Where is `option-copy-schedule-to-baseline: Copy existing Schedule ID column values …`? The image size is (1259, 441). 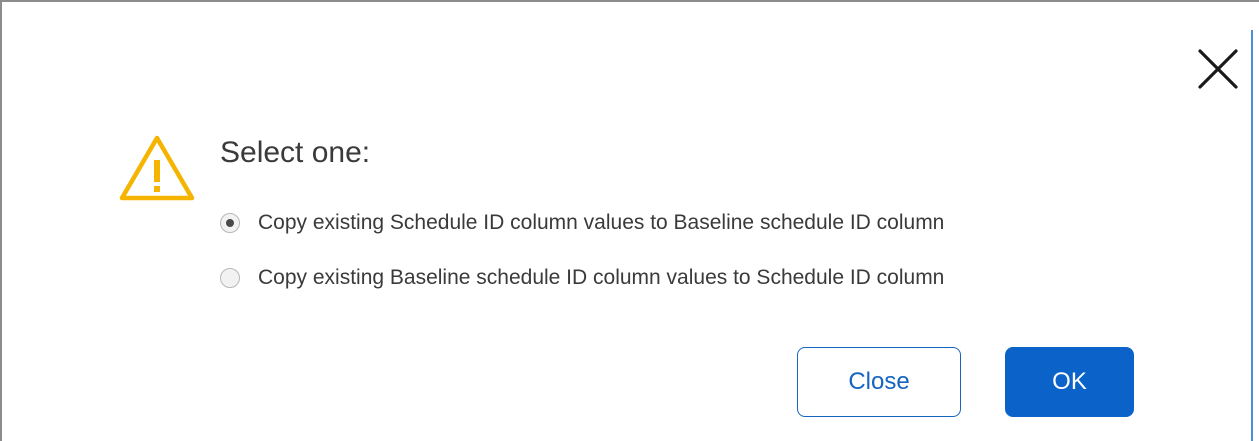
option-copy-schedule-to-baseline: Copy existing Schedule ID column values … is located at coordinates (582, 223).